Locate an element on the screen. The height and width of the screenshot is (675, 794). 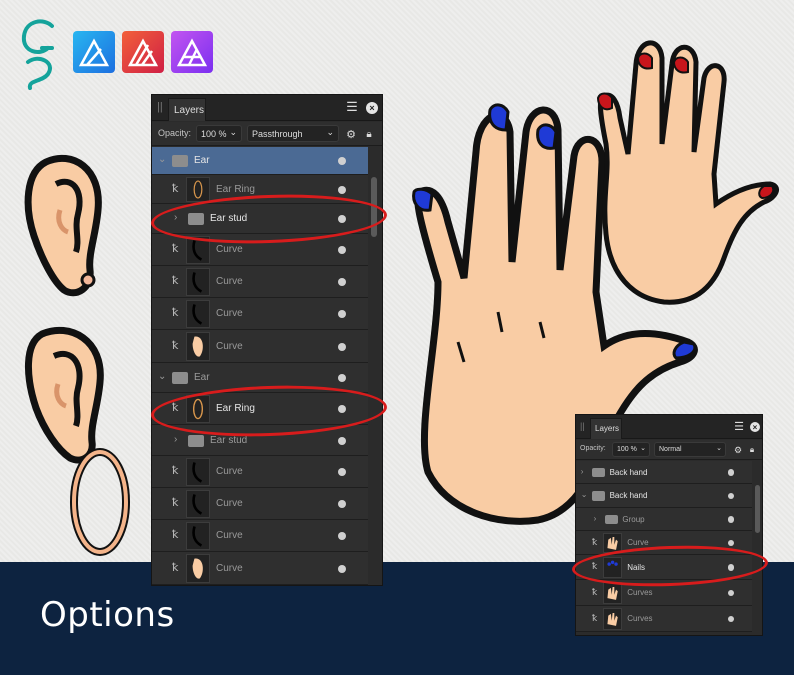
publisher-icon is located at coordinates (143, 52).